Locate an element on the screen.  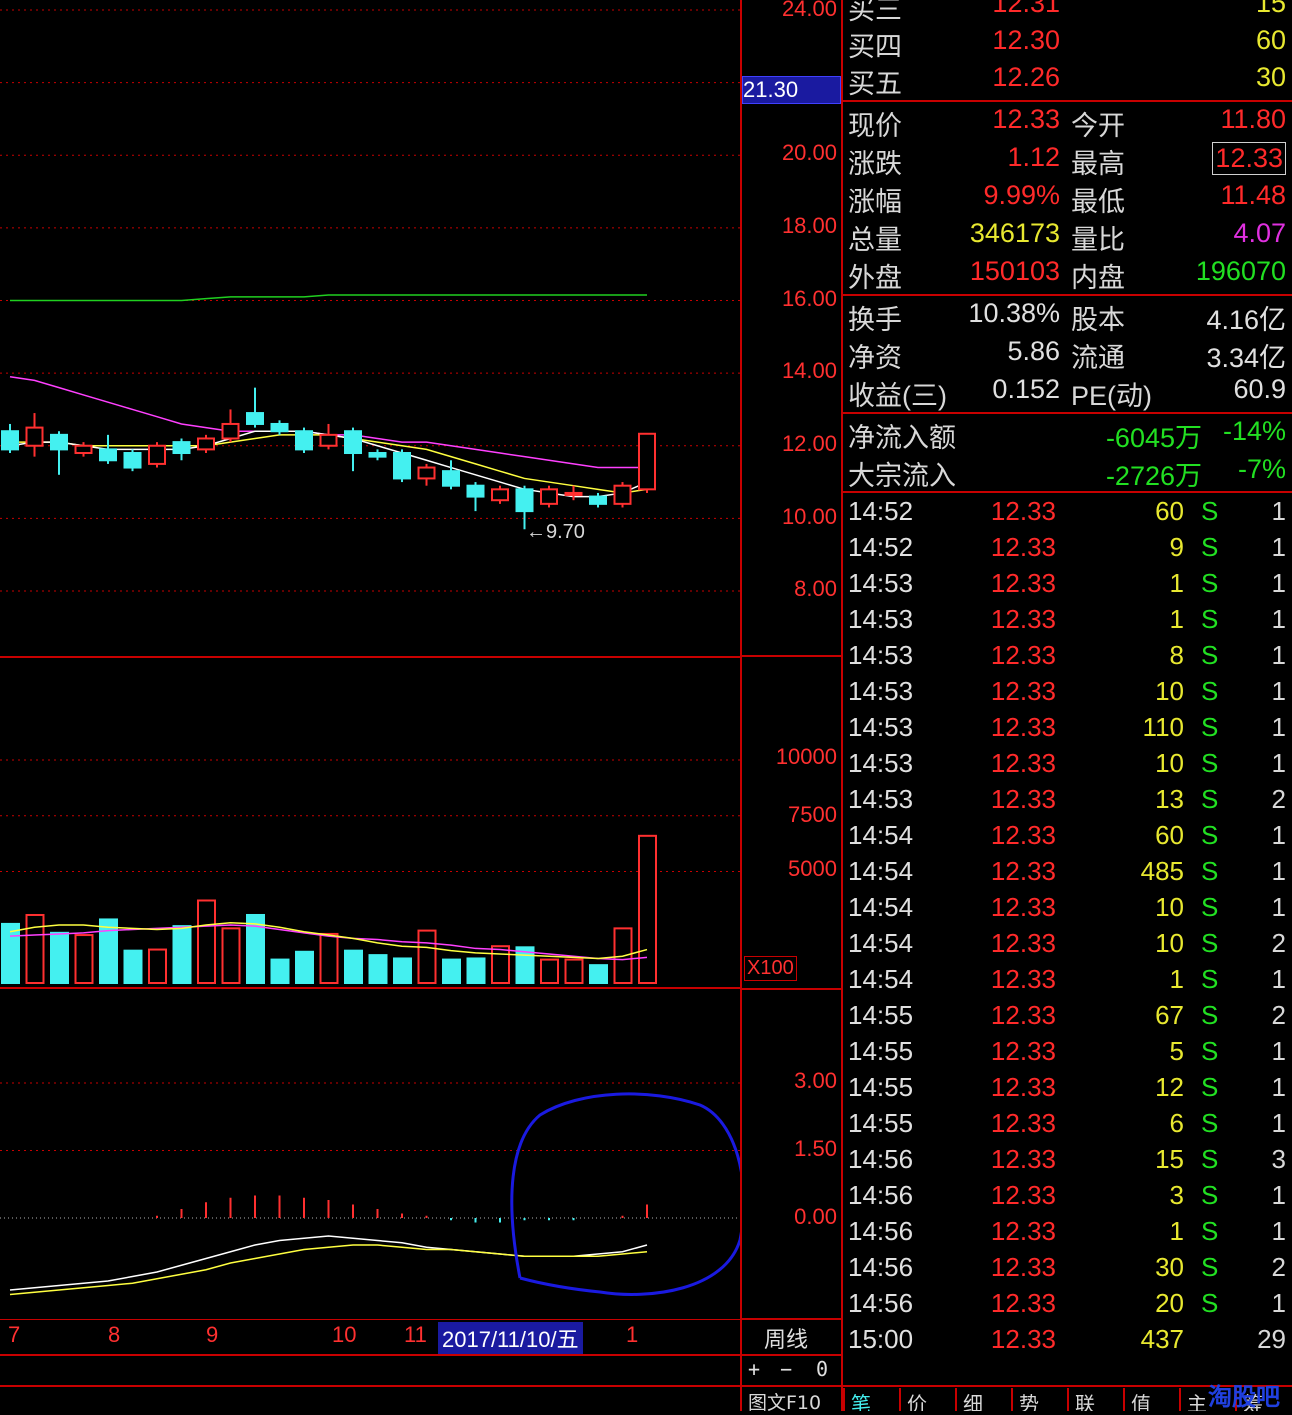
bottom-tab: 细 is located at coordinates (983, 1399).